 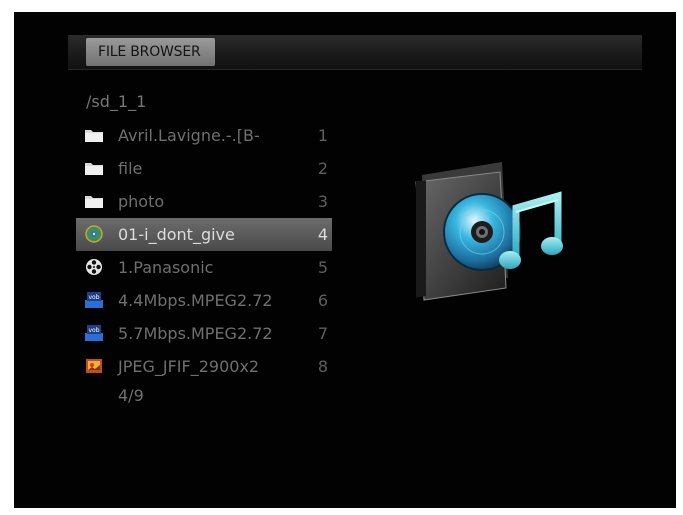 I want to click on file-name: file, so click(x=130, y=168).